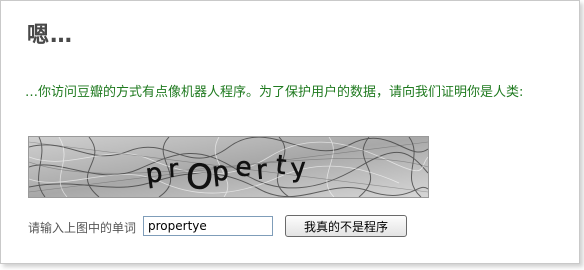 This screenshot has height=270, width=584. Describe the element at coordinates (208, 226) in the screenshot. I see `captcha-word-input` at that location.